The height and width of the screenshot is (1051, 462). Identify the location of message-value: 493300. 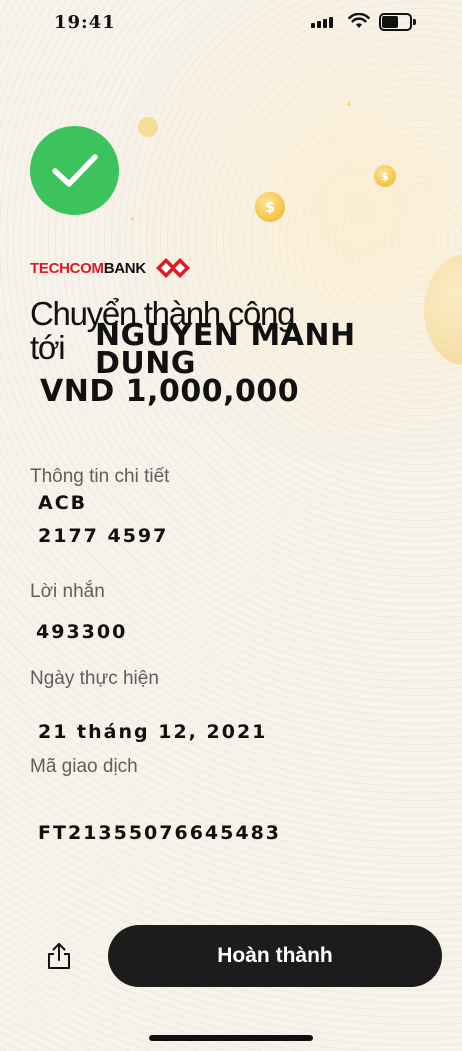
(82, 632).